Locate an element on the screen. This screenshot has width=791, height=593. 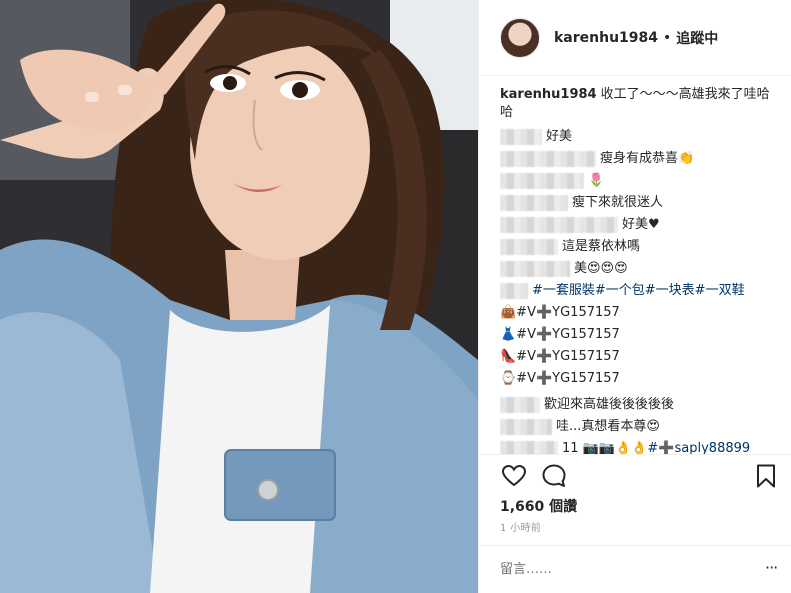
caption-username: karenhu1984 is located at coordinates (548, 94).